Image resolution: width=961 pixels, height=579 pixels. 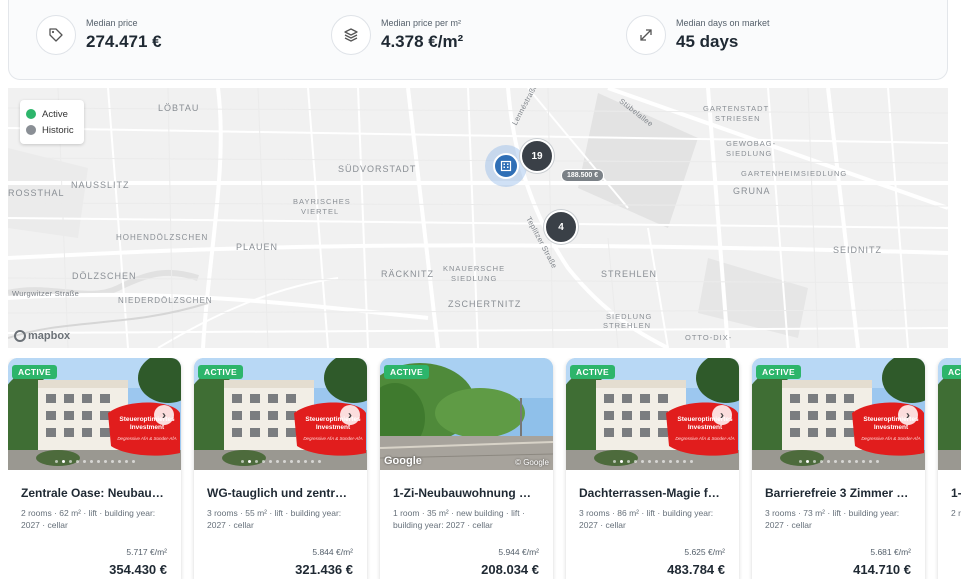 What do you see at coordinates (324, 569) in the screenshot?
I see `listing-price: 321.436 €` at bounding box center [324, 569].